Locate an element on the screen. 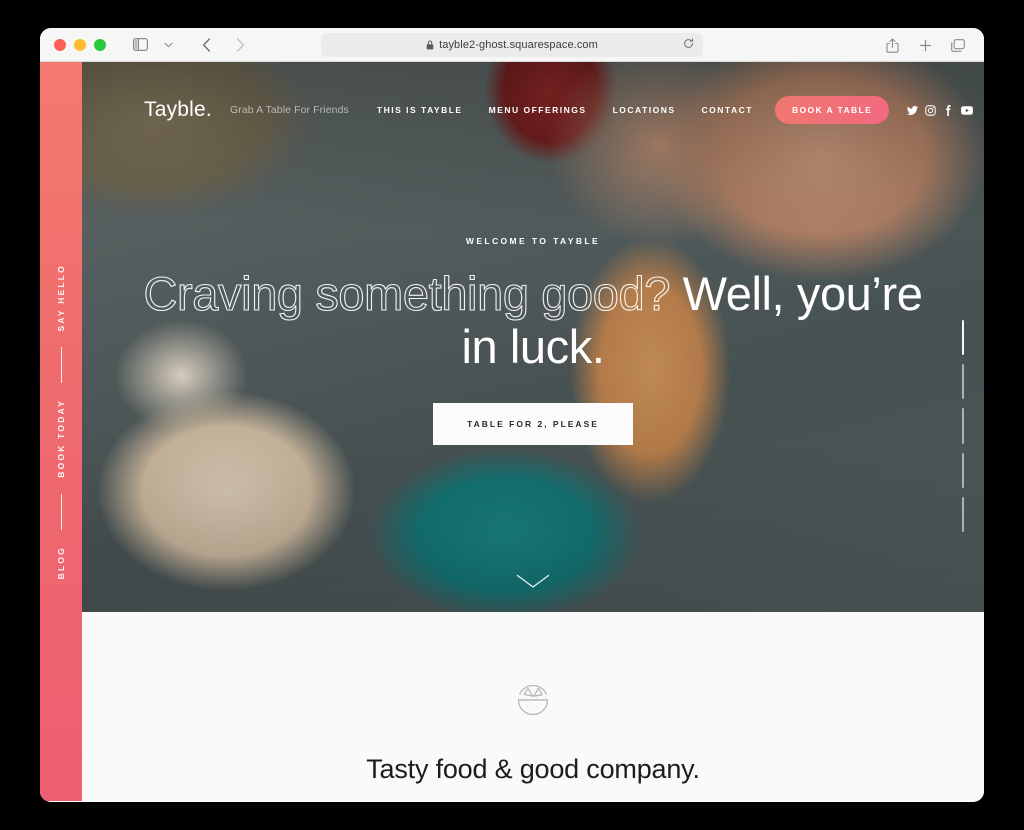 This screenshot has height=830, width=1024. table-for-2-button: TABLE FOR 2, PLEASE is located at coordinates (533, 424).